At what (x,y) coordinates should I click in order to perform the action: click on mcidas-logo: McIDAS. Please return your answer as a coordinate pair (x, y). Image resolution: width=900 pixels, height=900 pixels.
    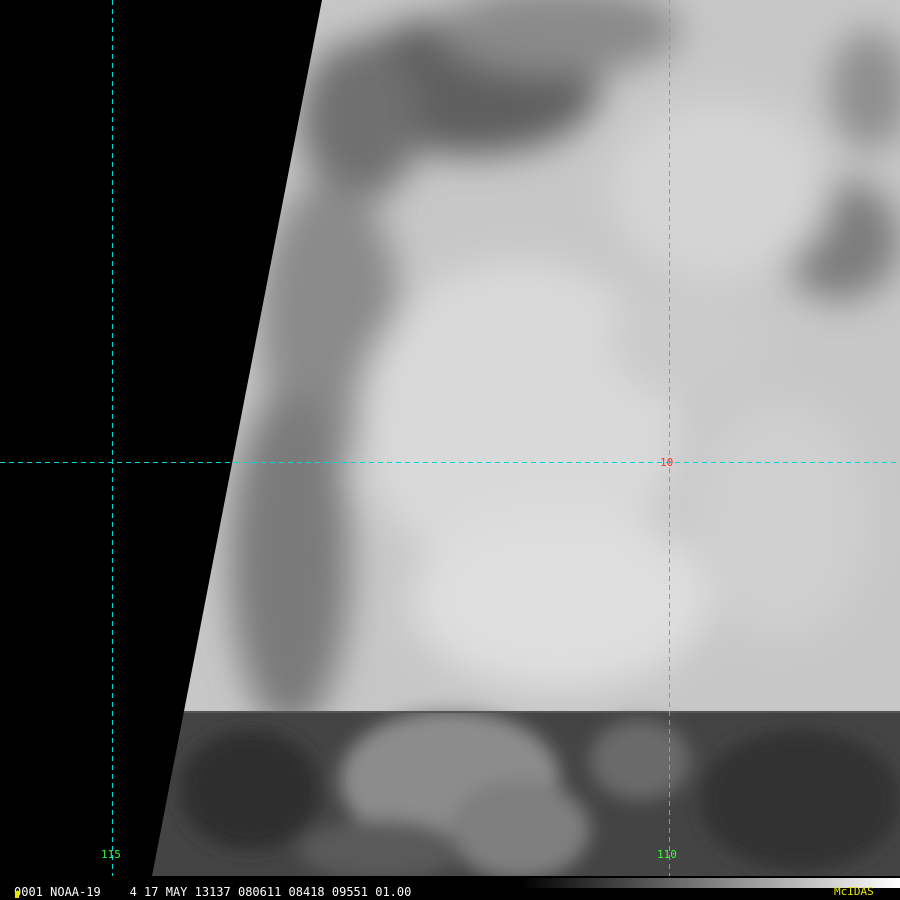
    Looking at the image, I should click on (854, 891).